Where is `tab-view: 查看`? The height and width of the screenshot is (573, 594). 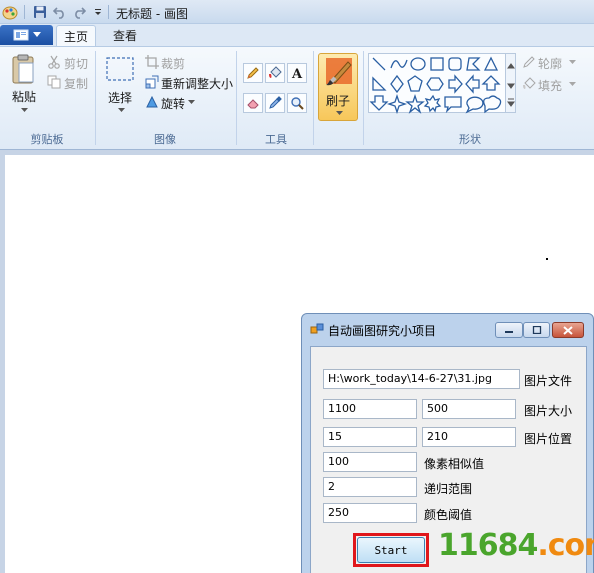
tab-view: 查看 is located at coordinates (125, 35).